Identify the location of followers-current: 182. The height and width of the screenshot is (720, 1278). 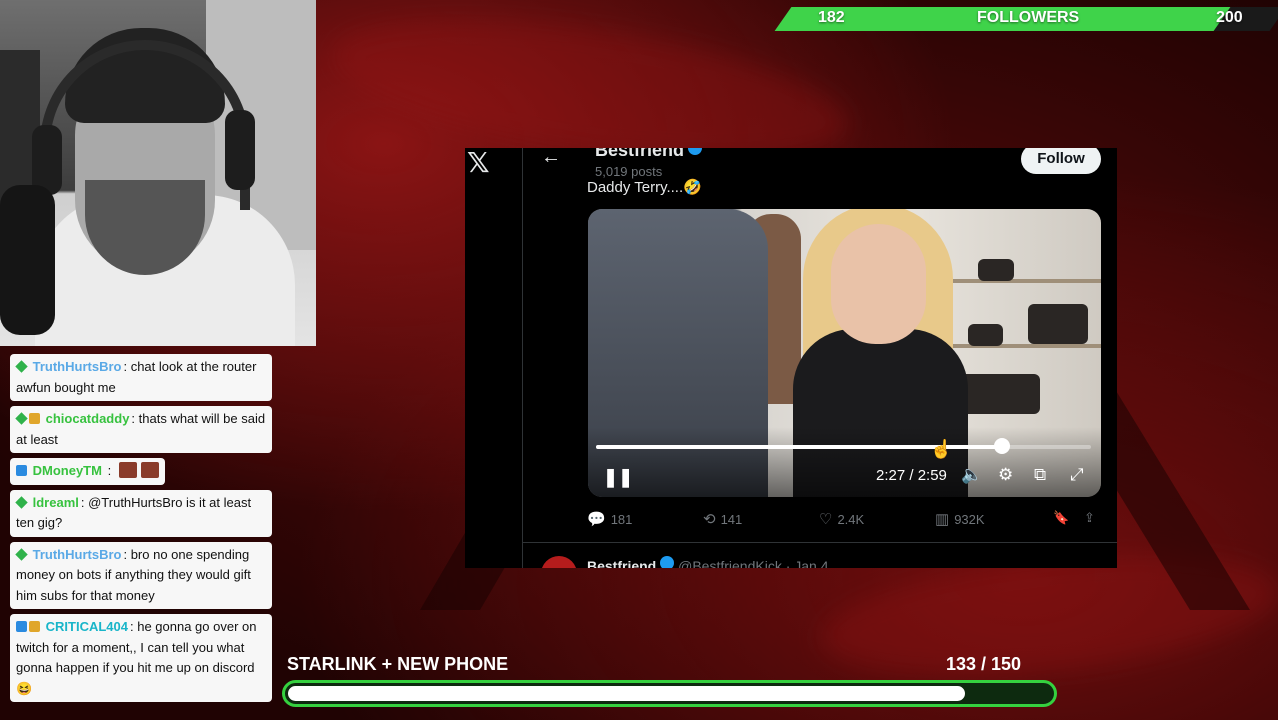
(831, 17).